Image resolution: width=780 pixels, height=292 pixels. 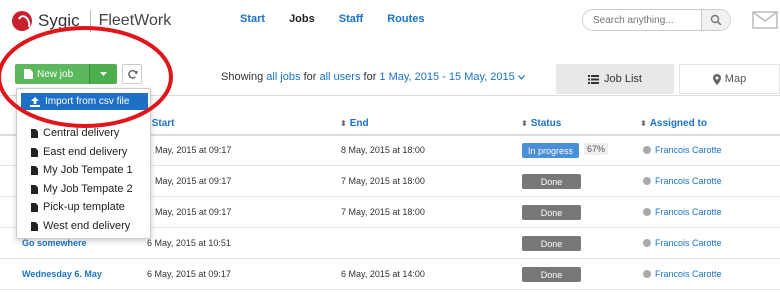 What do you see at coordinates (521, 77) in the screenshot?
I see `chevron-down-icon` at bounding box center [521, 77].